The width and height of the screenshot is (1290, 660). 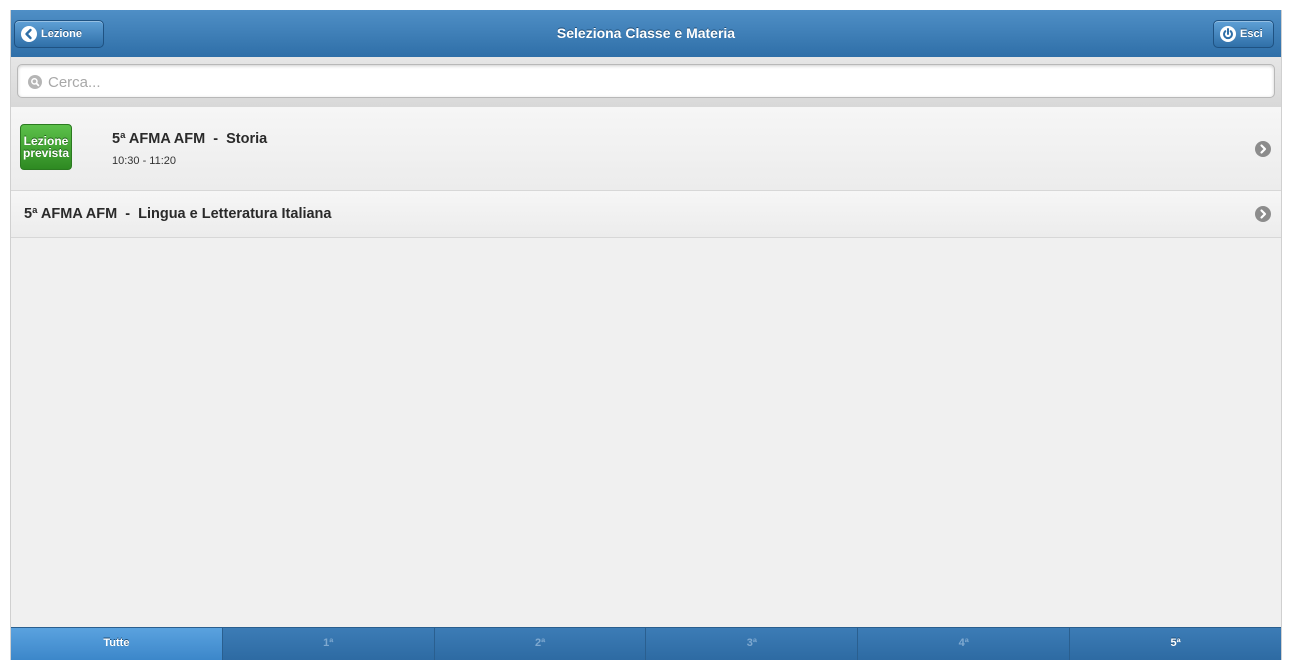 I want to click on search-box, so click(x=646, y=81).